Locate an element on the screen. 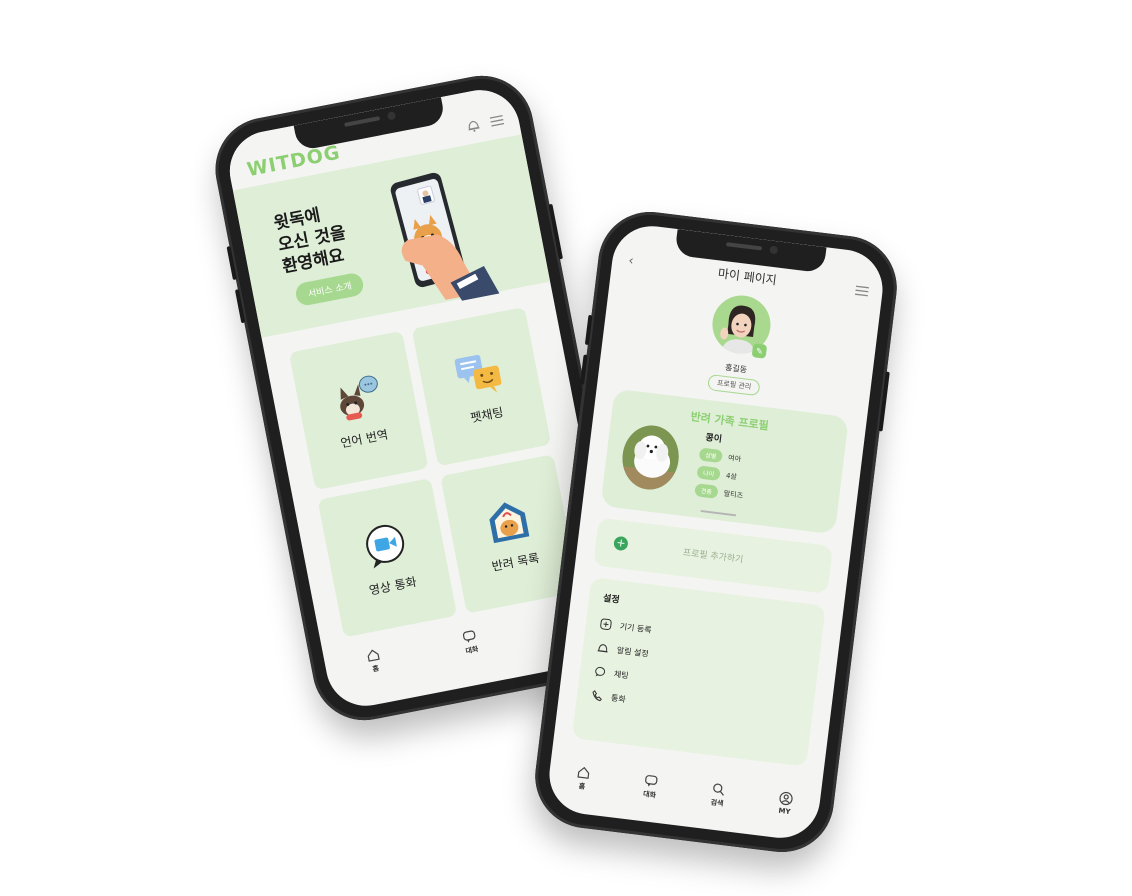 The image size is (1132, 896). attr-value: 여아 is located at coordinates (734, 458).